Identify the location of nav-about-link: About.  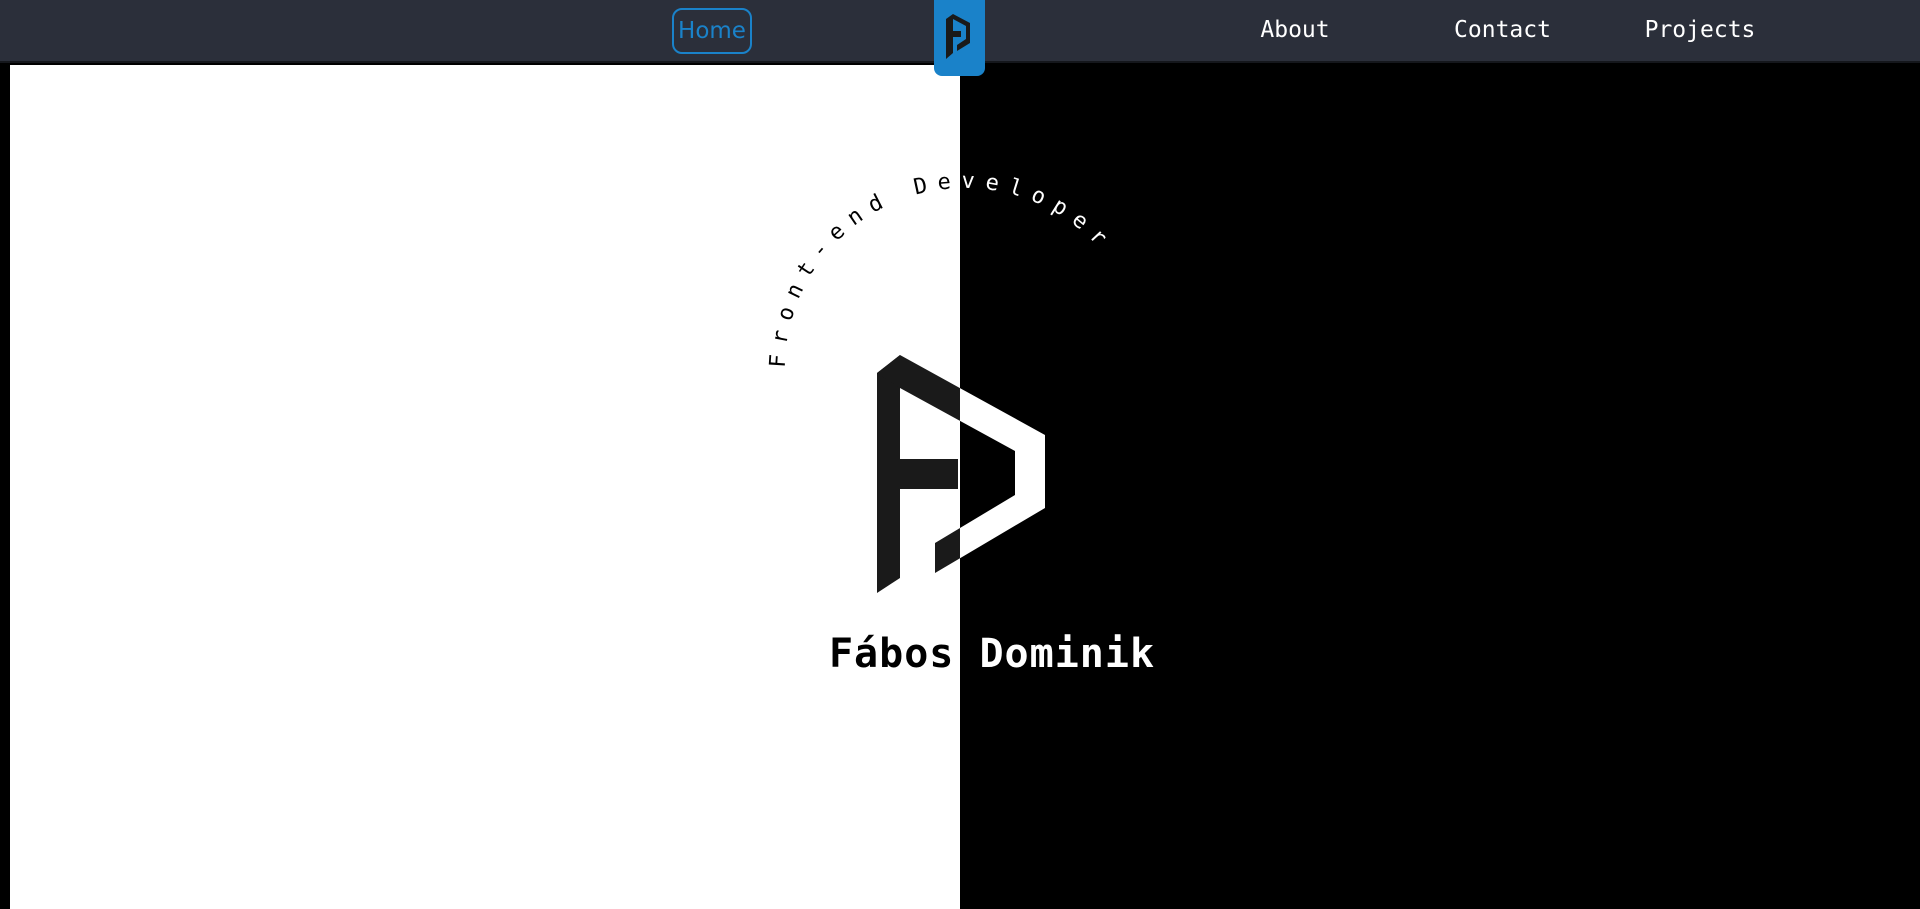
(1295, 30).